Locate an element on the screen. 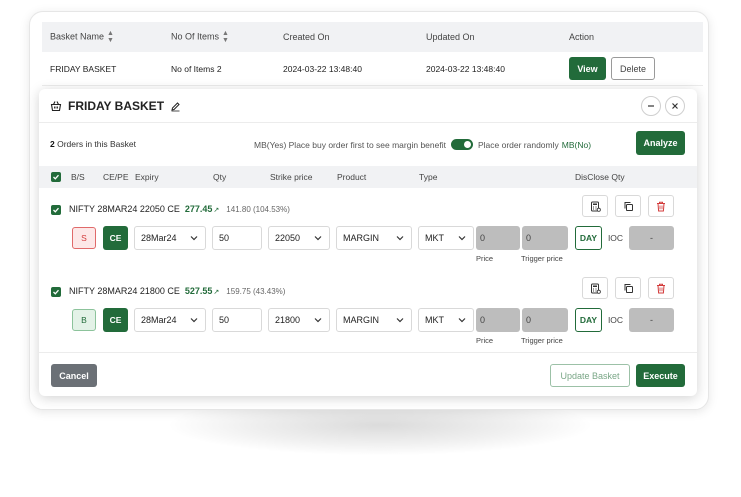 Image resolution: width=741 pixels, height=497 pixels. modal-title: FRIDAY BASKET is located at coordinates (118, 106).